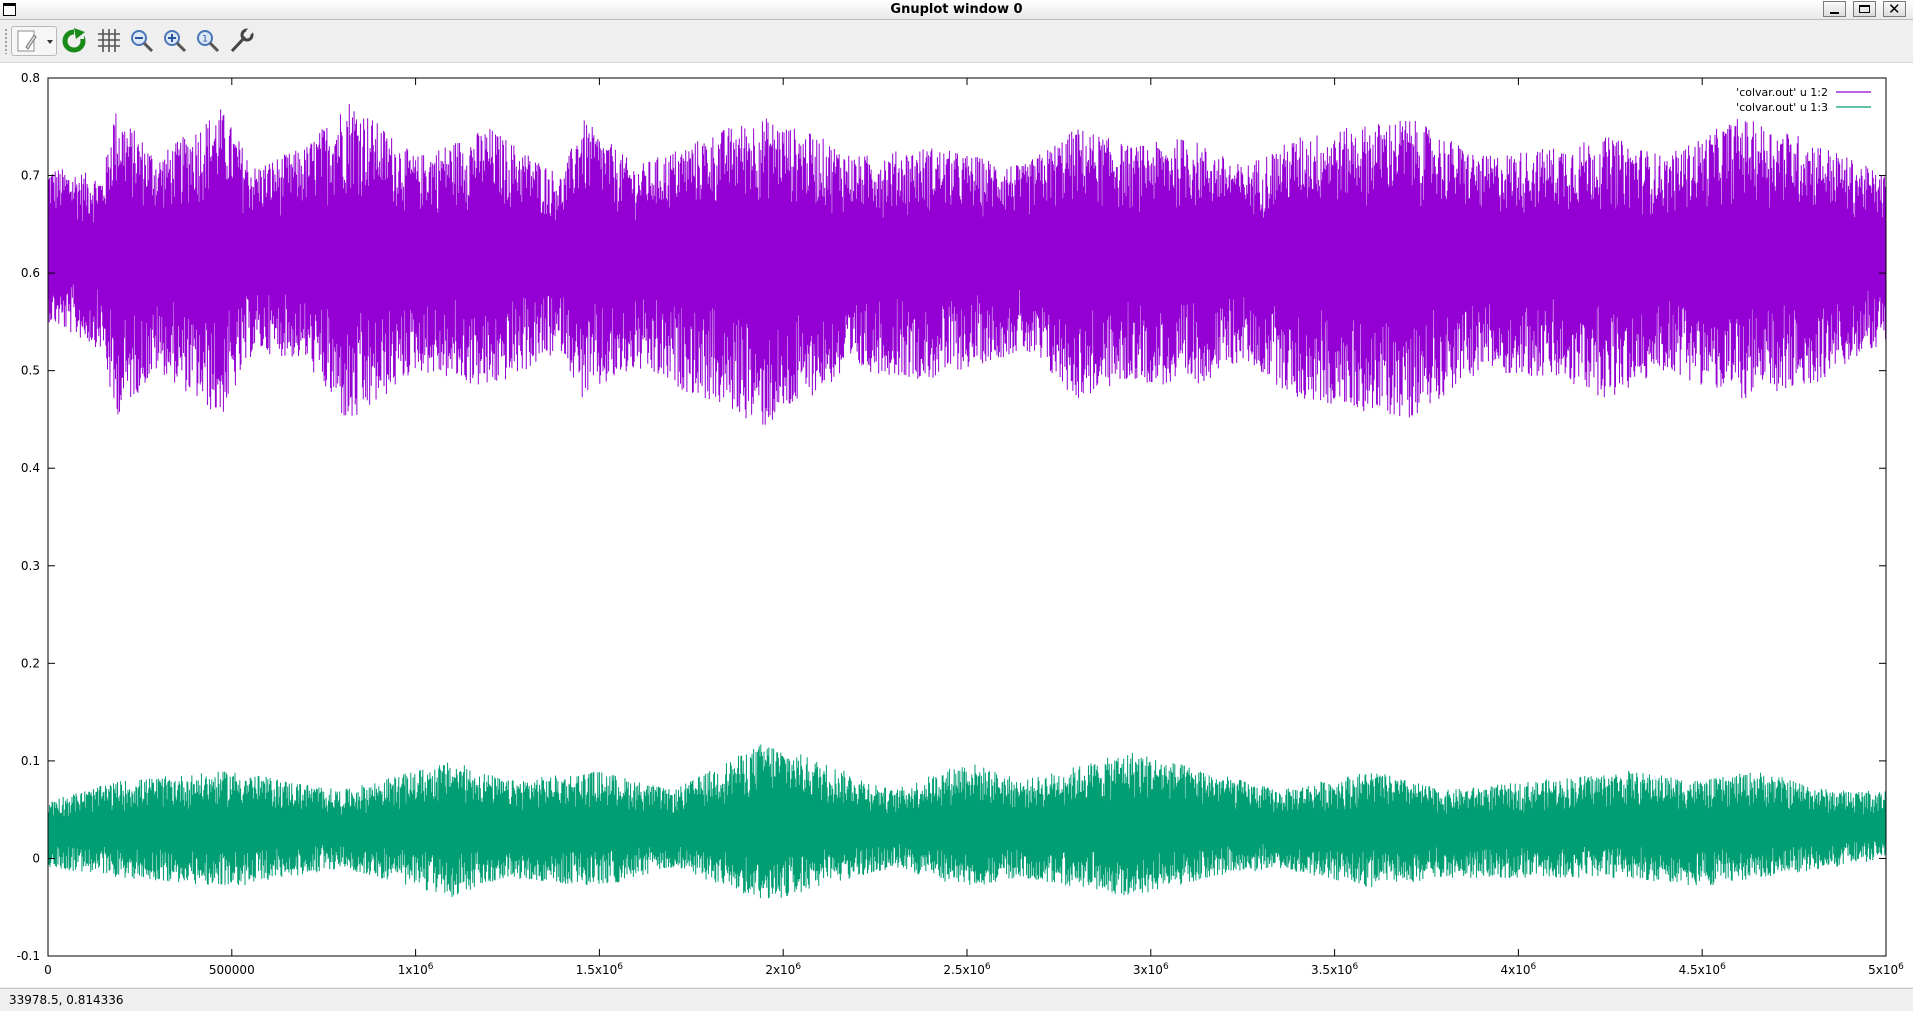  I want to click on zoom-out-icon, so click(142, 41).